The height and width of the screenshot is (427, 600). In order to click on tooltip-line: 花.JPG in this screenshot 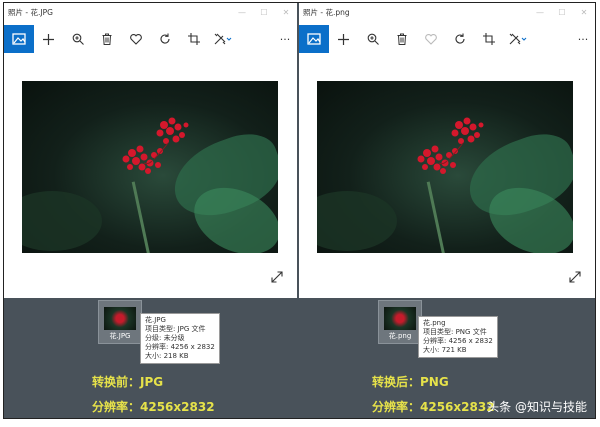, I will do `click(155, 320)`.